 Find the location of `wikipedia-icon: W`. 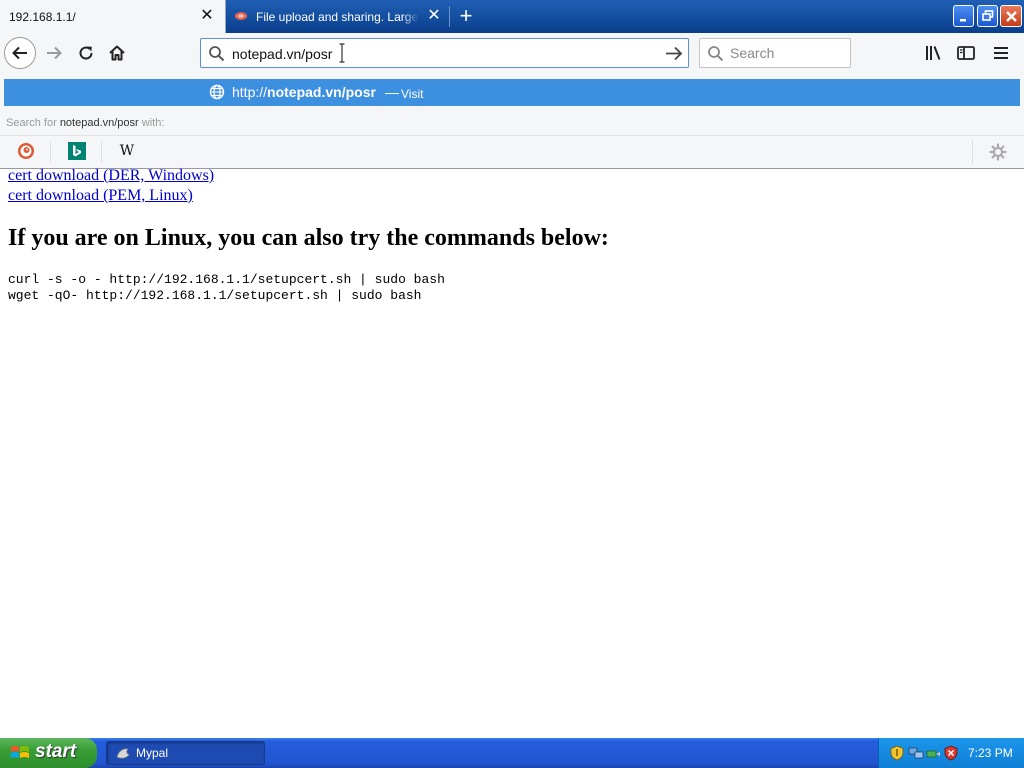

wikipedia-icon: W is located at coordinates (127, 151).